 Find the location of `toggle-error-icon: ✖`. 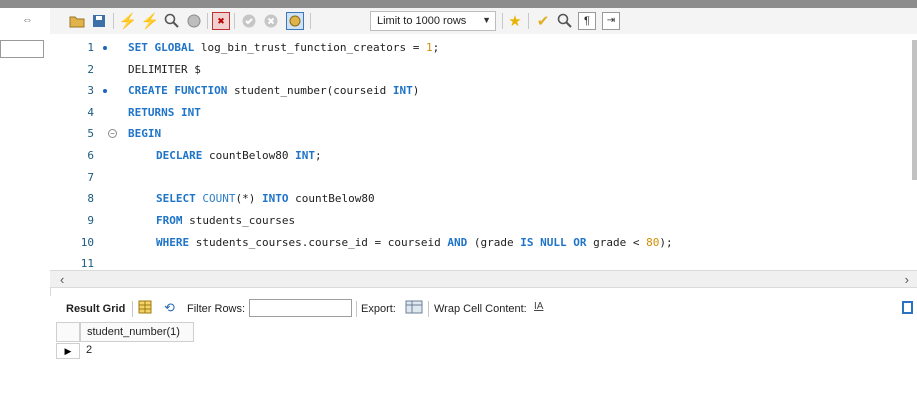

toggle-error-icon: ✖ is located at coordinates (221, 21).